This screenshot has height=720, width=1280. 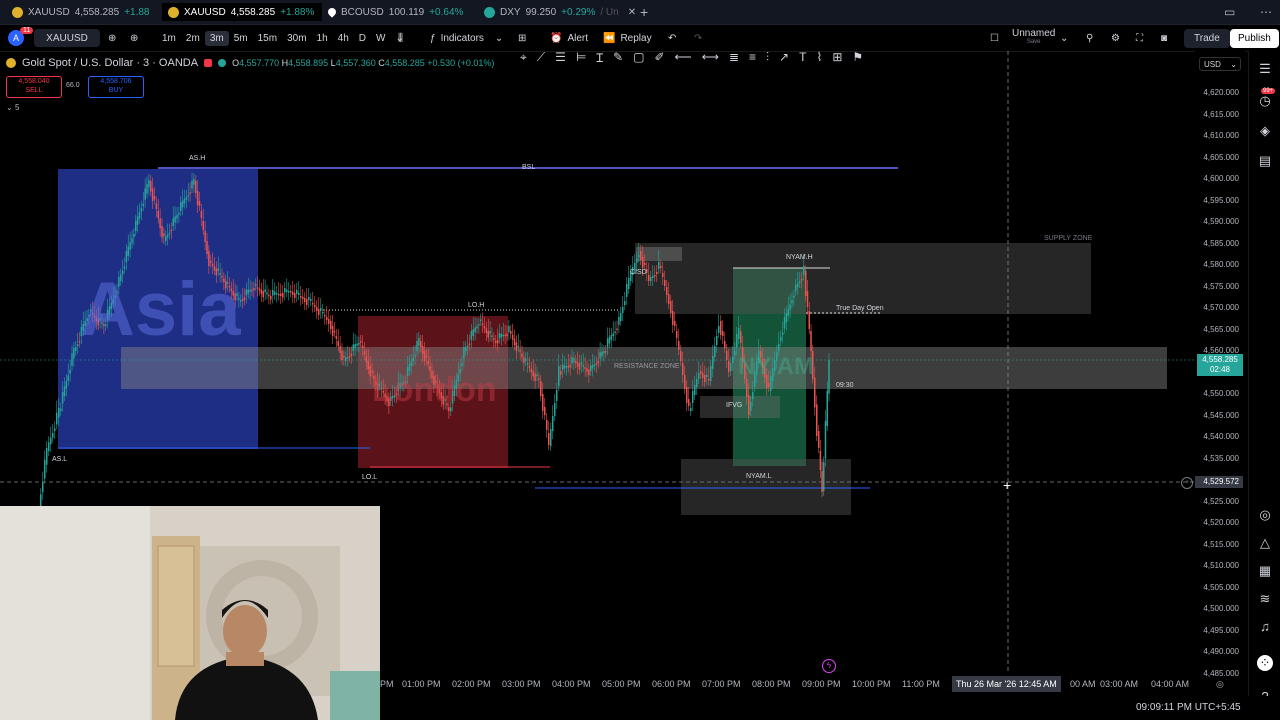 What do you see at coordinates (169, 38) in the screenshot?
I see `tf-1m: 1m` at bounding box center [169, 38].